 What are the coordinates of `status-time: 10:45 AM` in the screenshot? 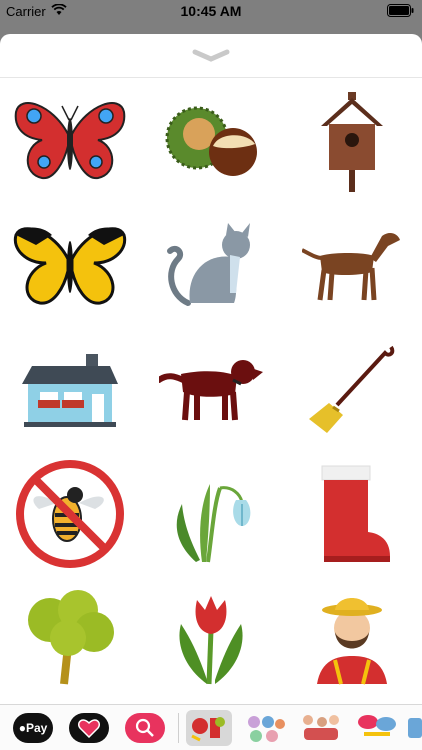 It's located at (211, 11).